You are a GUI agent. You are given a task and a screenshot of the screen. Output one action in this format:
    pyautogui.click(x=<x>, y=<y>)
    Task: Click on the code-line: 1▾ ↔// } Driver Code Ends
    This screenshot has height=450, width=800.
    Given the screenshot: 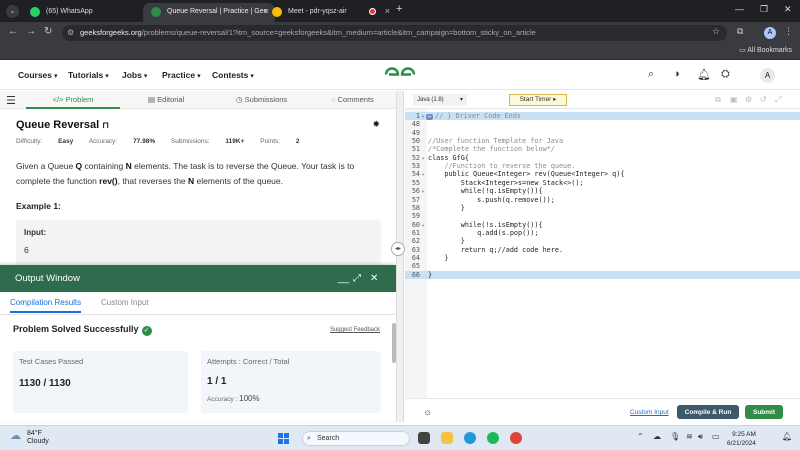 What is the action you would take?
    pyautogui.click(x=602, y=116)
    